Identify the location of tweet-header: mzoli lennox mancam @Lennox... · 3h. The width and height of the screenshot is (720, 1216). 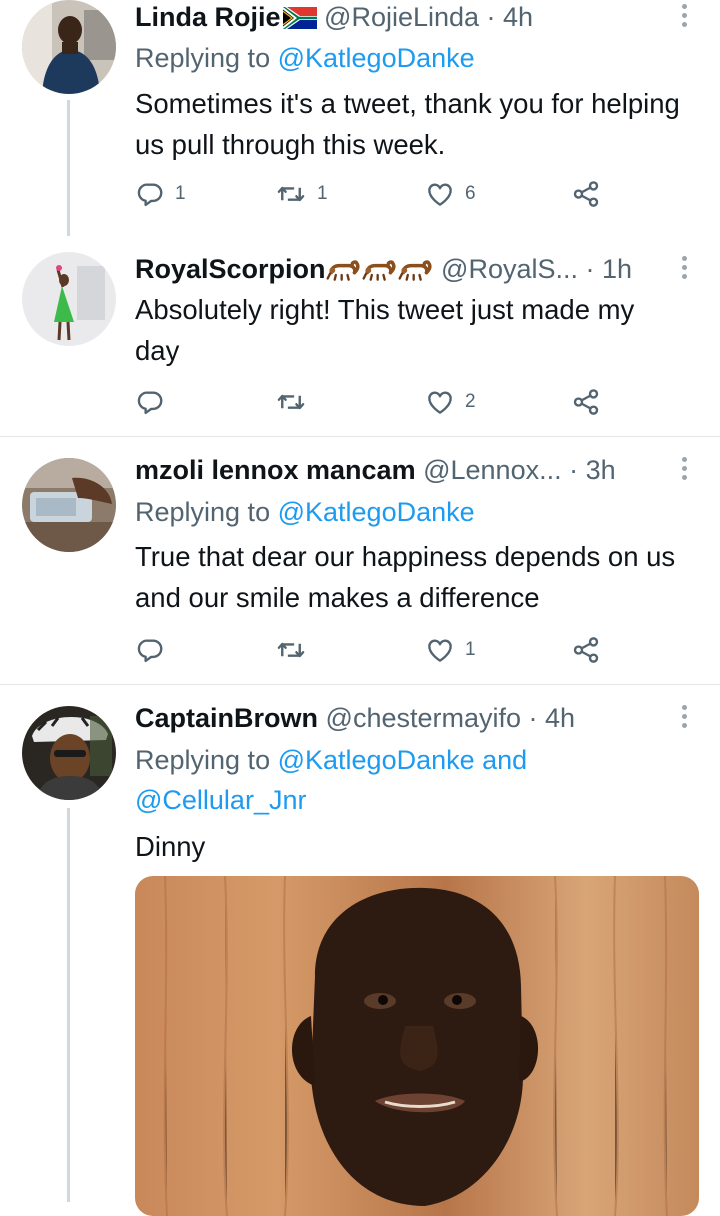
(375, 470).